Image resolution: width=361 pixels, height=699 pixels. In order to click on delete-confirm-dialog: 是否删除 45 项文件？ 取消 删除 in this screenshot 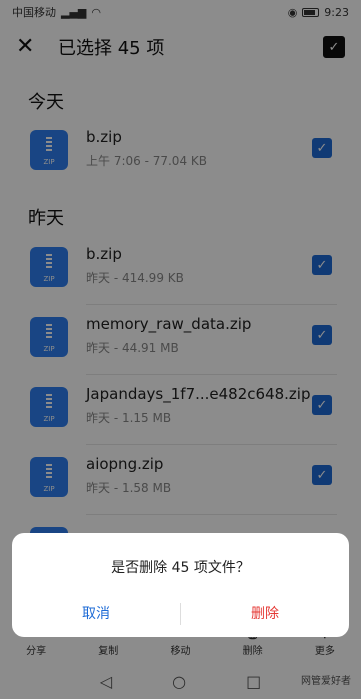, I will do `click(180, 585)`.